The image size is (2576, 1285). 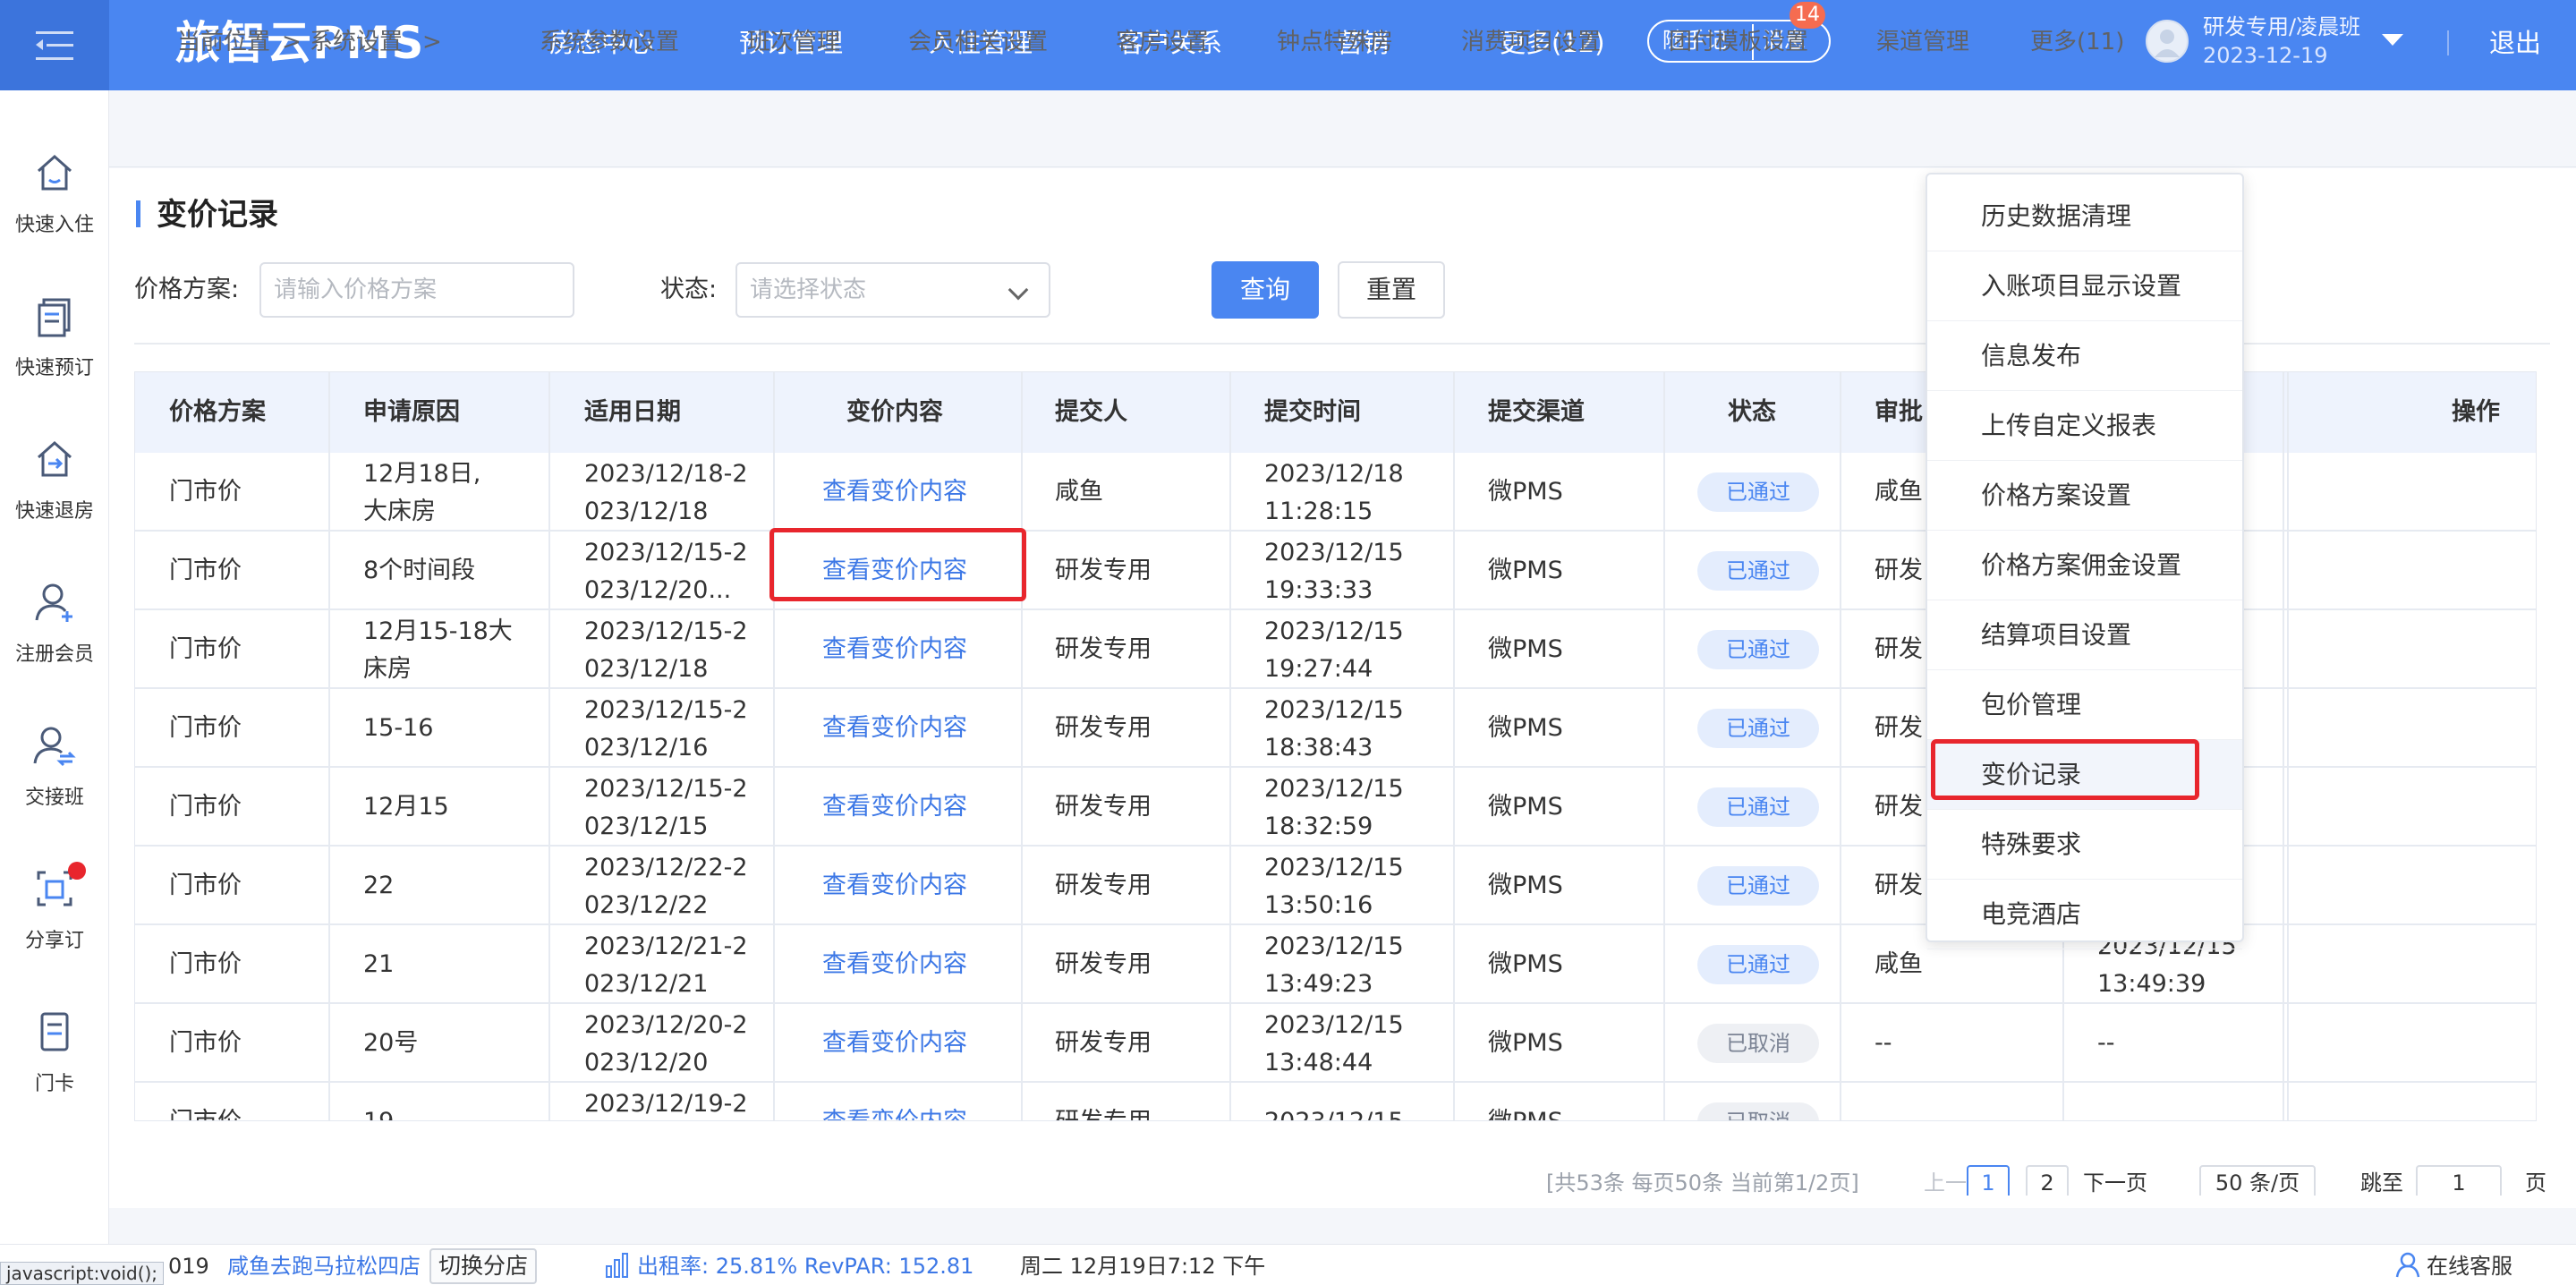 I want to click on bar-chart-icon, so click(x=617, y=1266).